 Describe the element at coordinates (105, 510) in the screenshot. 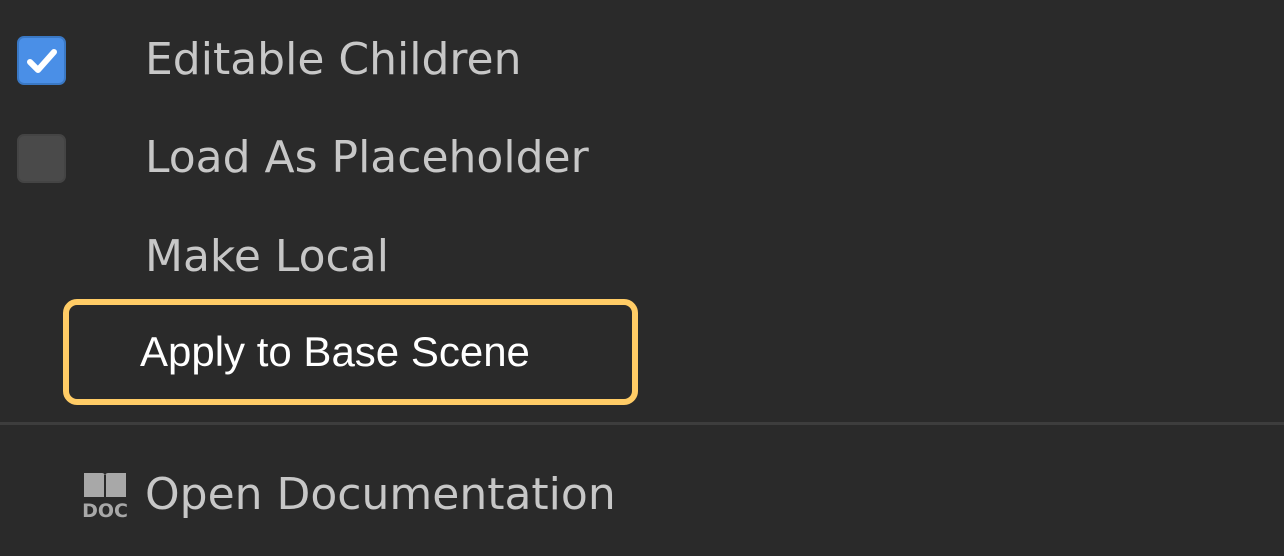

I see `svg-text: DOC` at that location.